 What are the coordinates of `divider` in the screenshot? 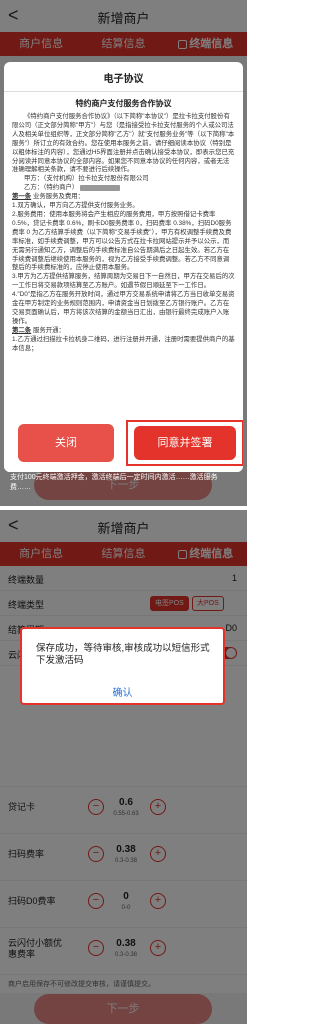 It's located at (123, 91).